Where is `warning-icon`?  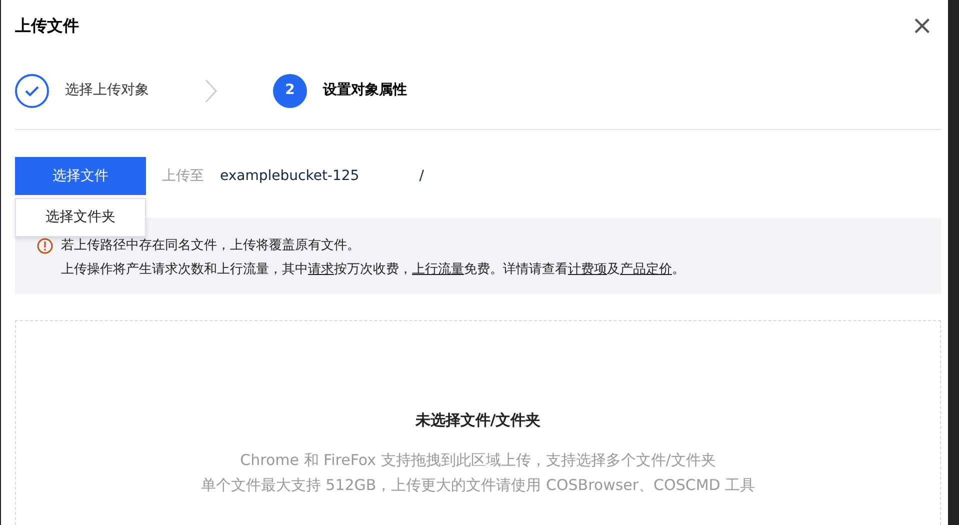
warning-icon is located at coordinates (45, 246).